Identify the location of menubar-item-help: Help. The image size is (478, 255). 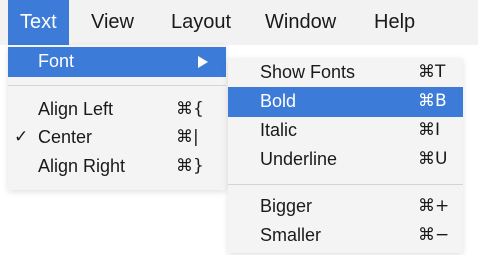
(394, 22).